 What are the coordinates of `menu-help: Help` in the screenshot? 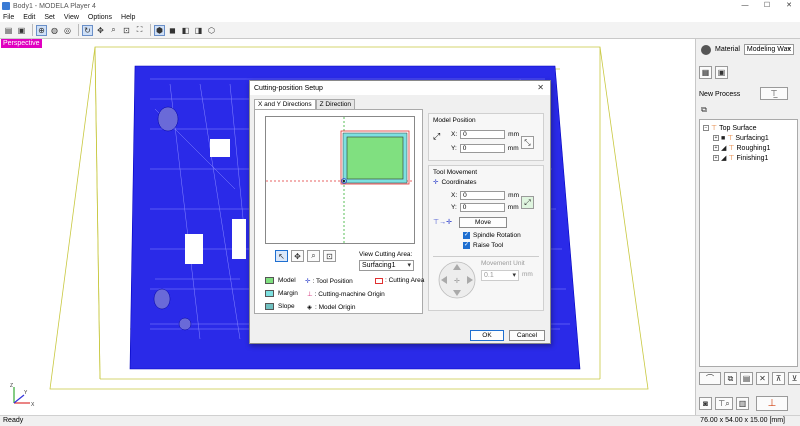 It's located at (128, 17).